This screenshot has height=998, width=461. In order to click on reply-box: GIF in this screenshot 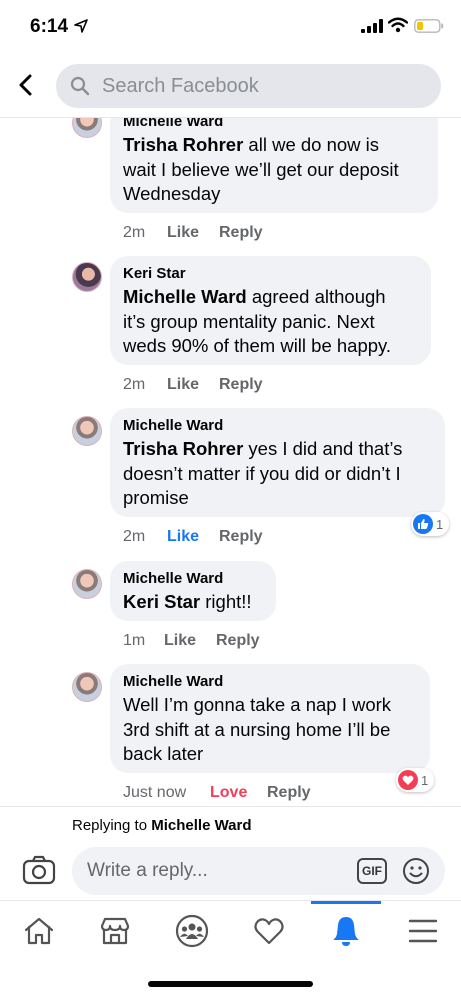, I will do `click(258, 871)`.